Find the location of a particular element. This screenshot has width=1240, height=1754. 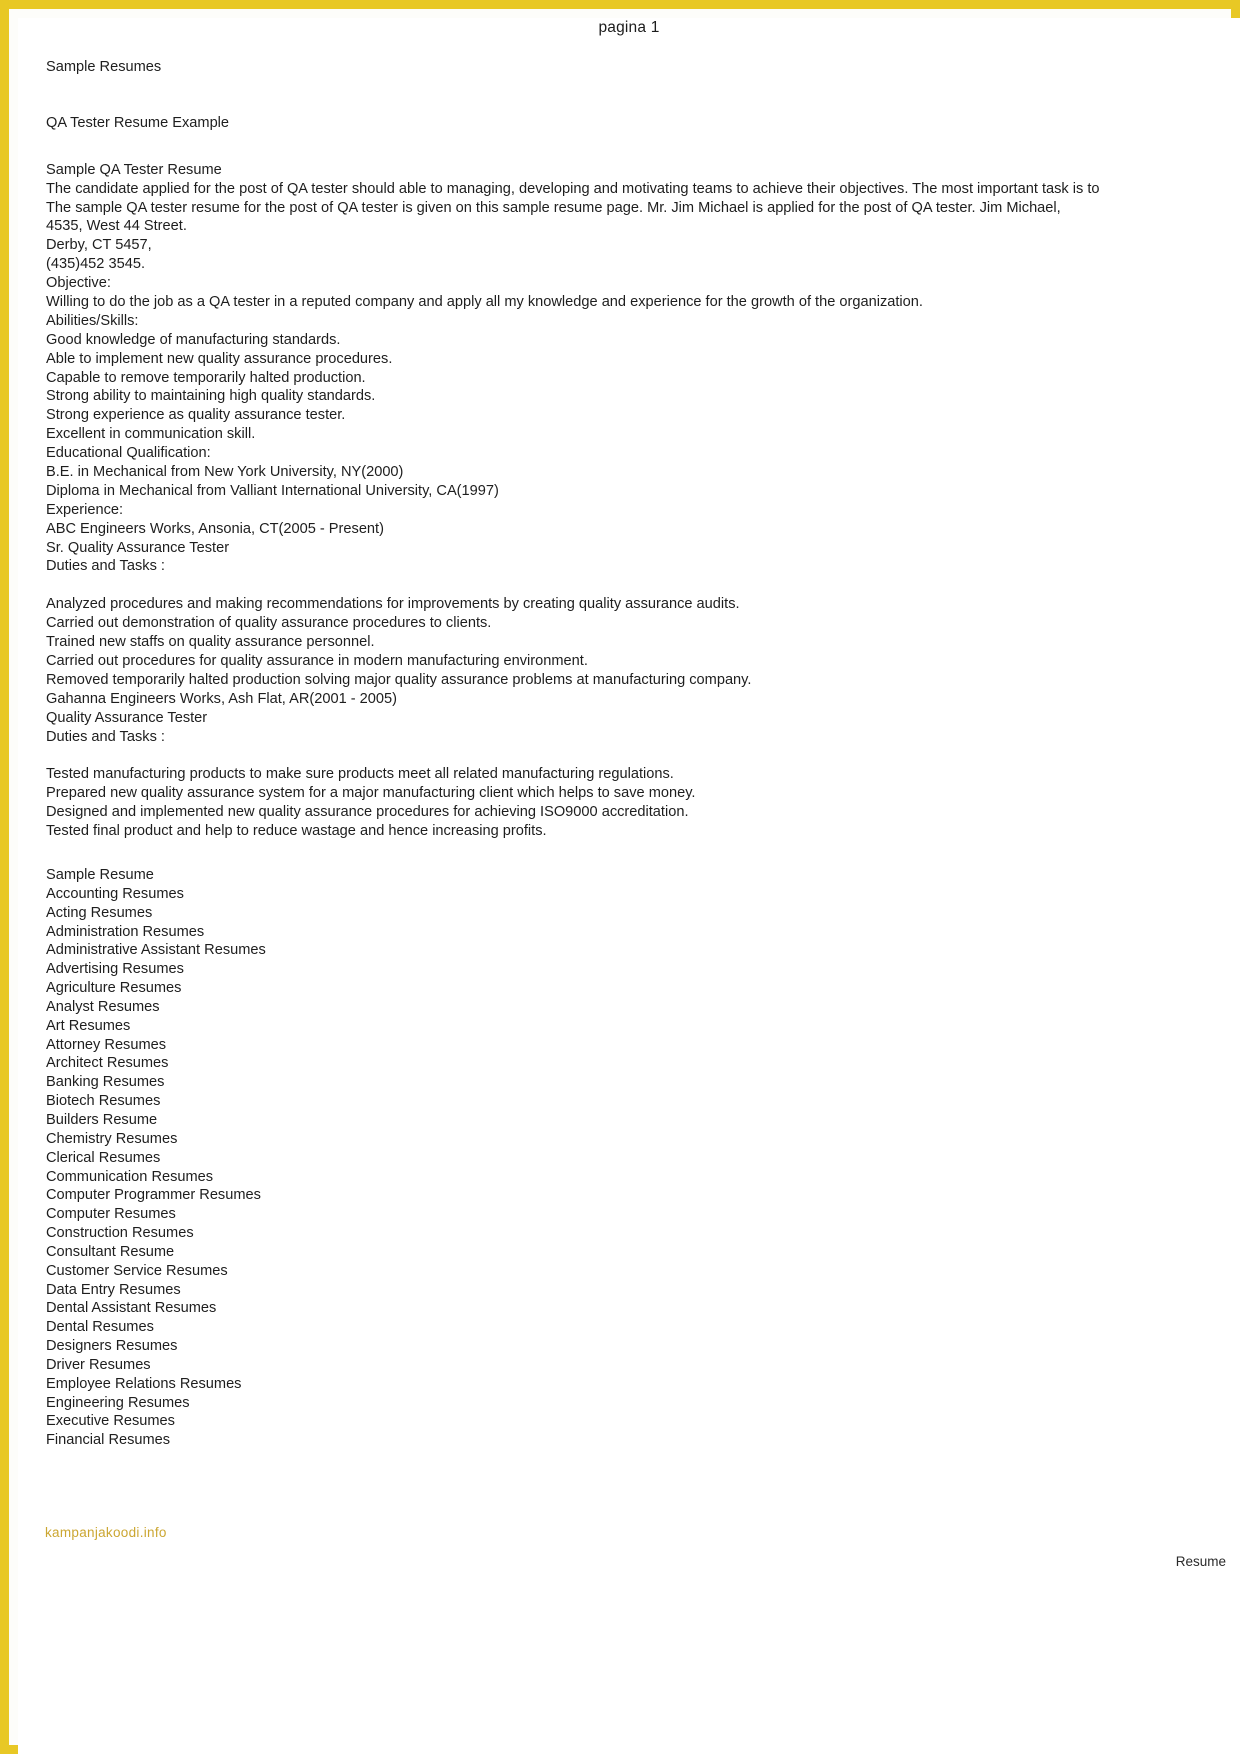

footer-label: Resume is located at coordinates (1200, 1561).